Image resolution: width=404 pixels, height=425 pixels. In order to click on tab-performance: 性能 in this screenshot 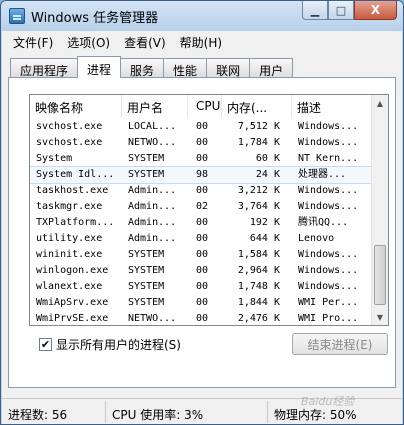, I will do `click(185, 68)`.